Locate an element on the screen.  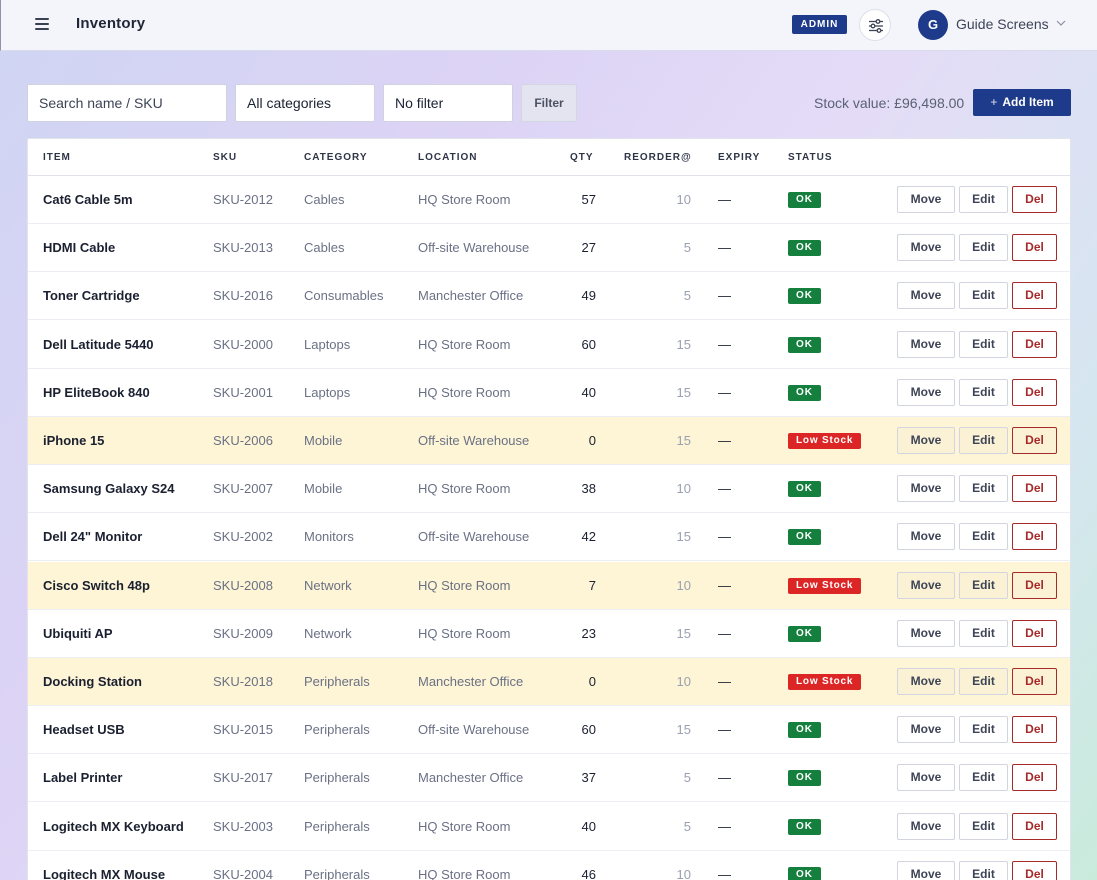
item-sku: SKU-2015 is located at coordinates (243, 730).